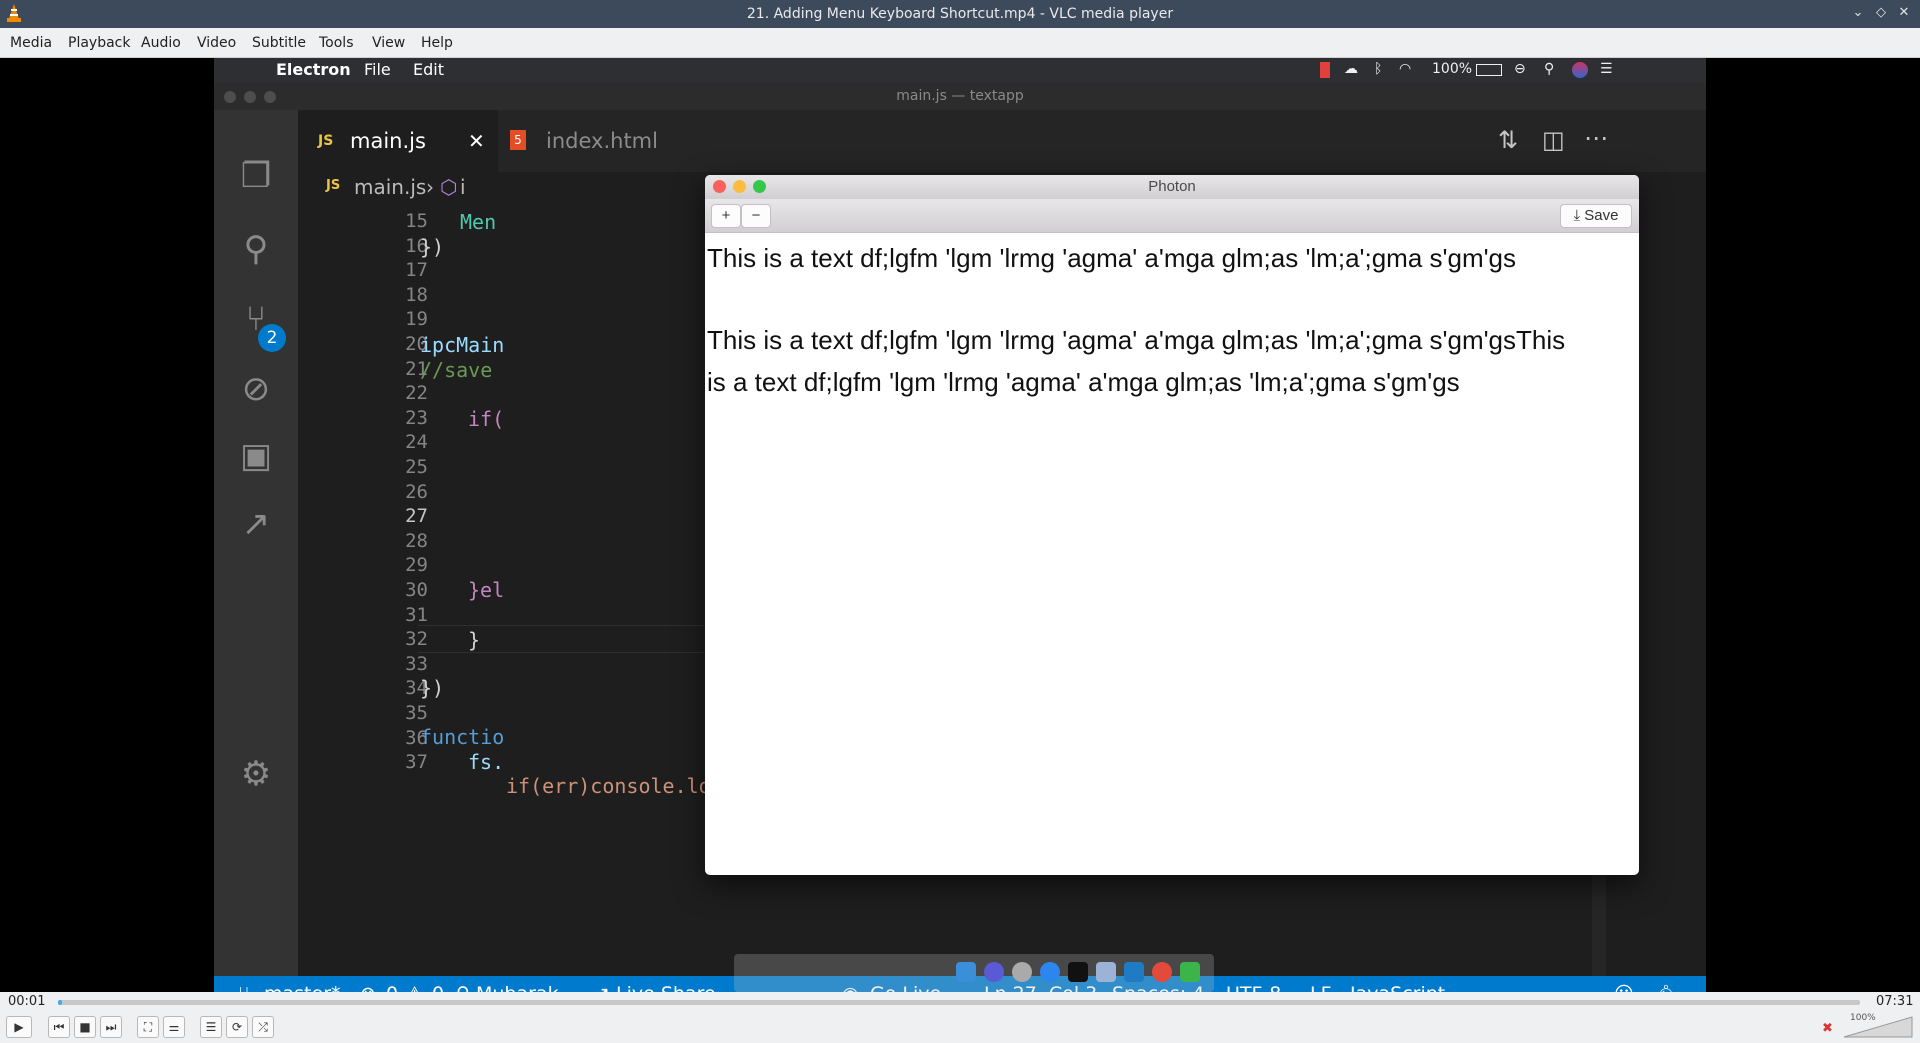 The width and height of the screenshot is (1920, 1043). Describe the element at coordinates (336, 43) in the screenshot. I see `menu-tools: Tools` at that location.